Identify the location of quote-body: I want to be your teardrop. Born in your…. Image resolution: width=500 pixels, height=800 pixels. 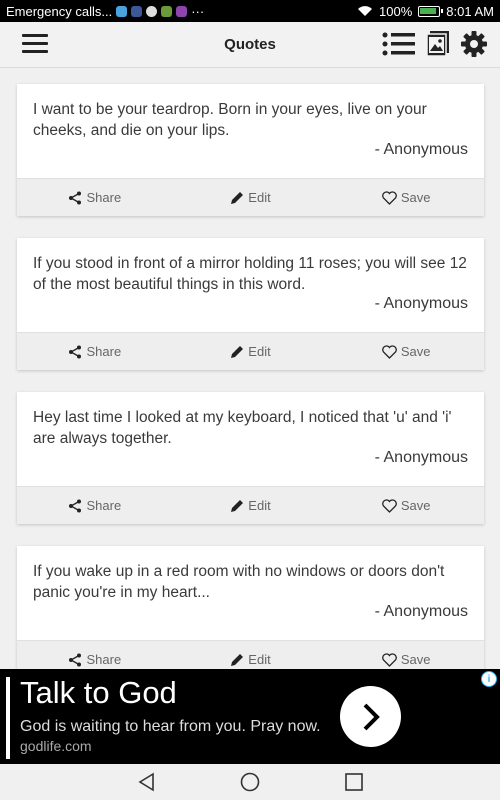
(250, 131).